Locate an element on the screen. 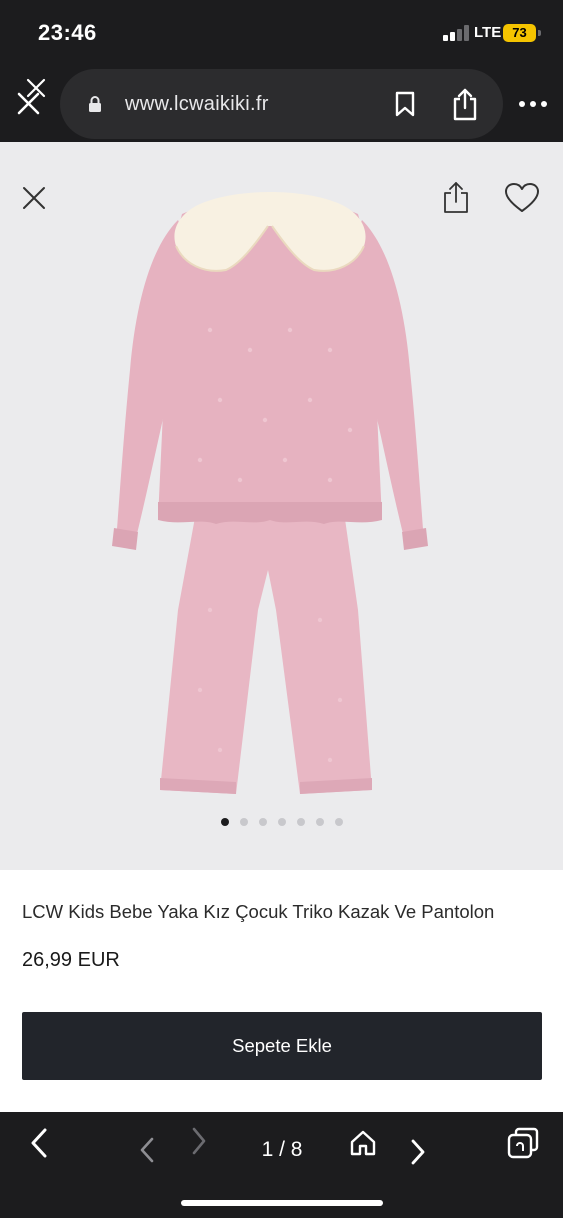 Image resolution: width=563 pixels, height=1218 pixels. lock-icon is located at coordinates (95, 104).